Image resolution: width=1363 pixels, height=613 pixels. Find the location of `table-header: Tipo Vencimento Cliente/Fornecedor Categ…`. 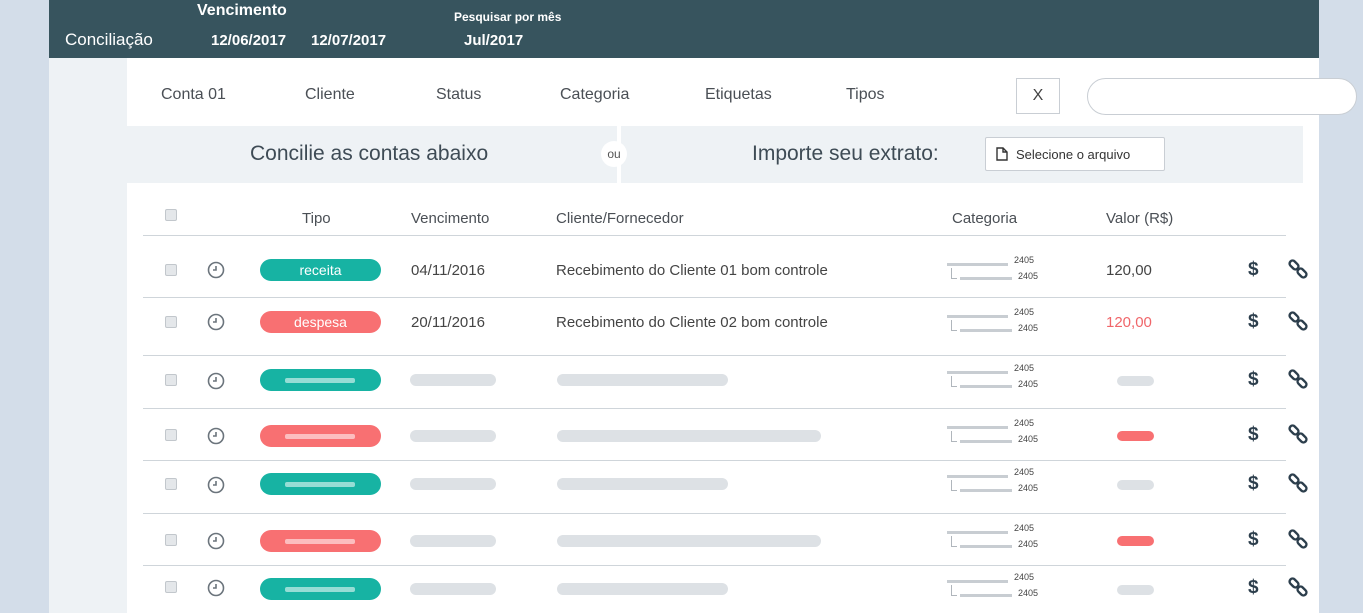

table-header: Tipo Vencimento Cliente/Fornecedor Categ… is located at coordinates (714, 219).